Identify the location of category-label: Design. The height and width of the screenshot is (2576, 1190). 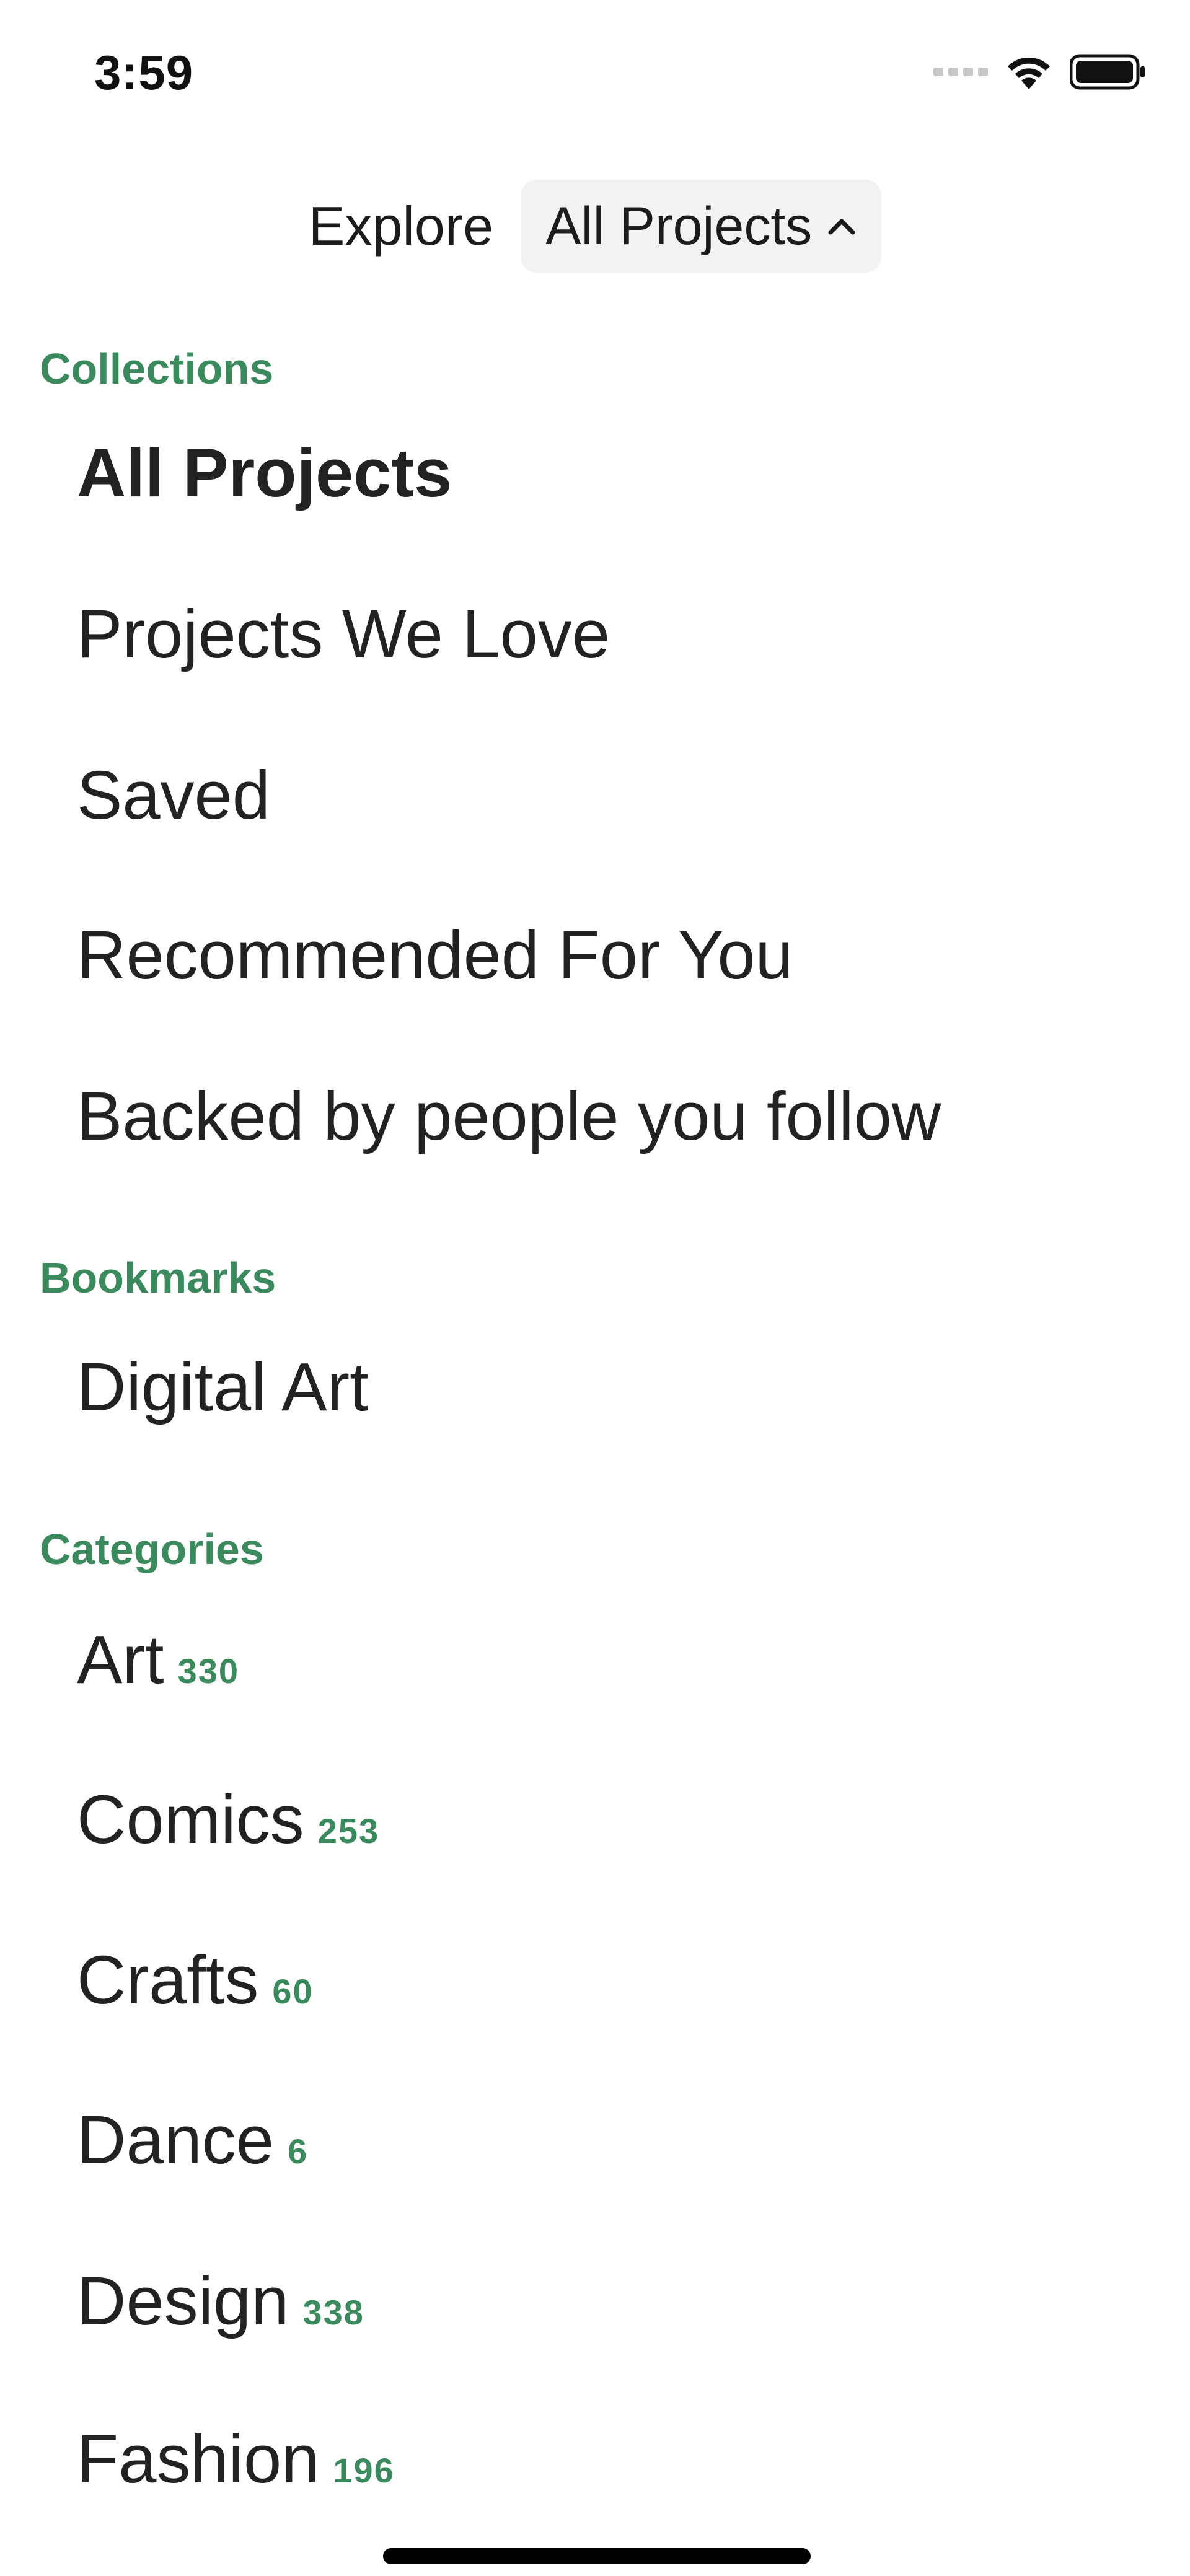
(183, 2301).